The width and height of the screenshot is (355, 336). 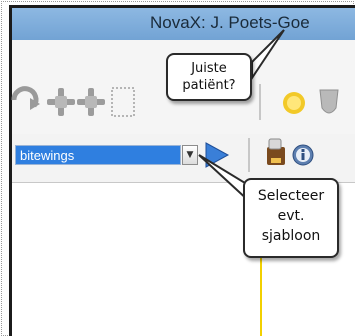 I want to click on move-alt-icon, so click(x=91, y=102).